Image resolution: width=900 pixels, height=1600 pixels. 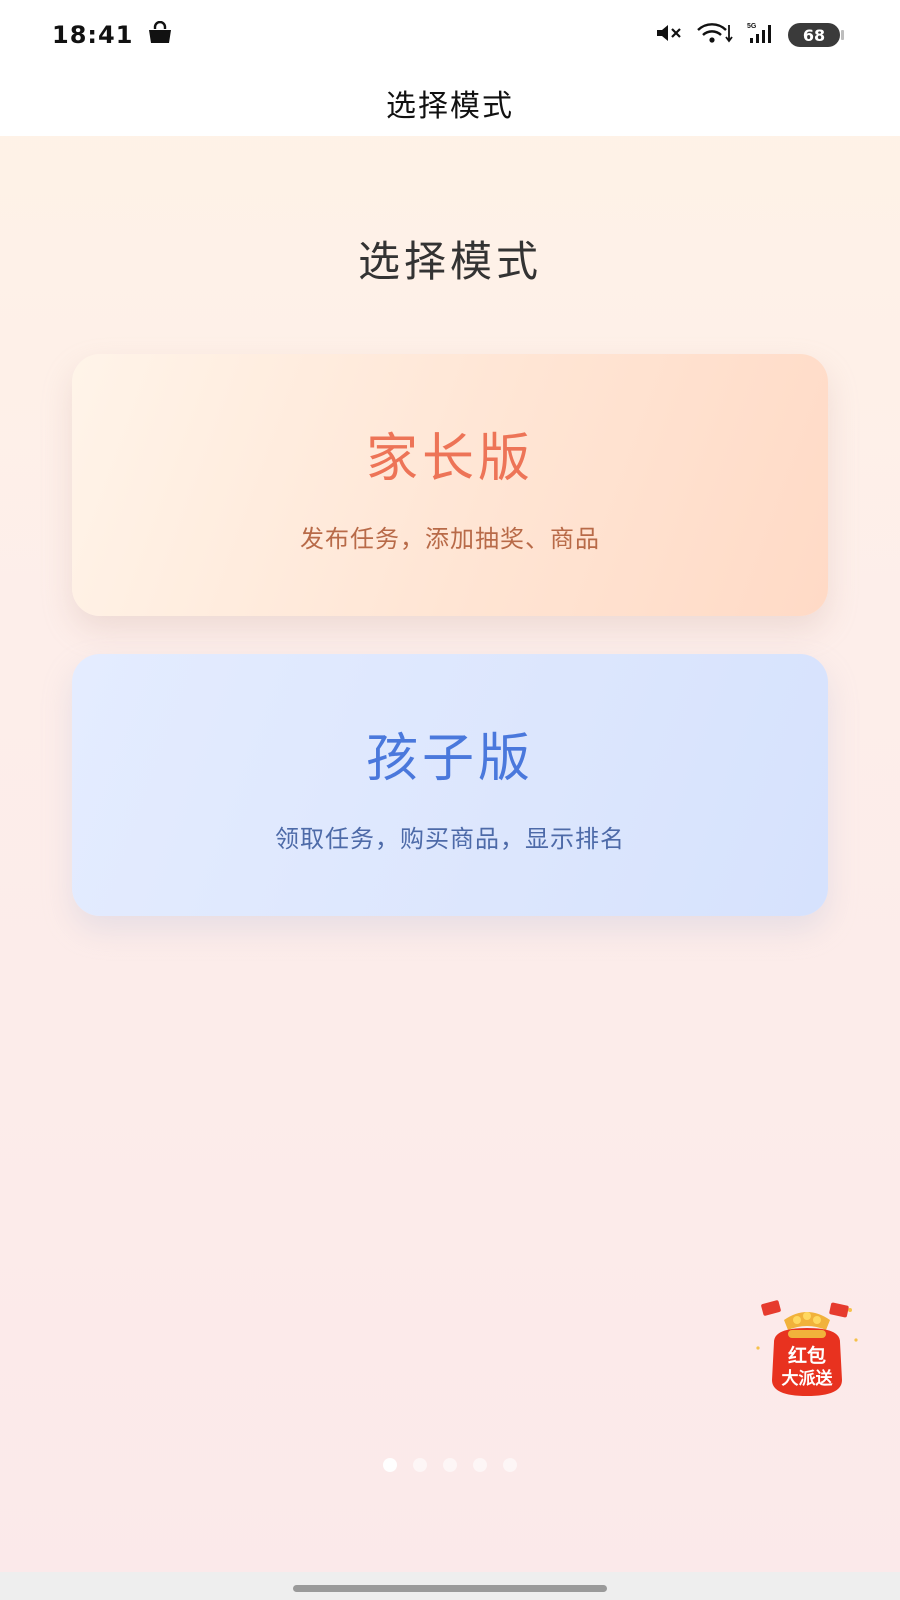 I want to click on status-left: 18:41, so click(x=112, y=34).